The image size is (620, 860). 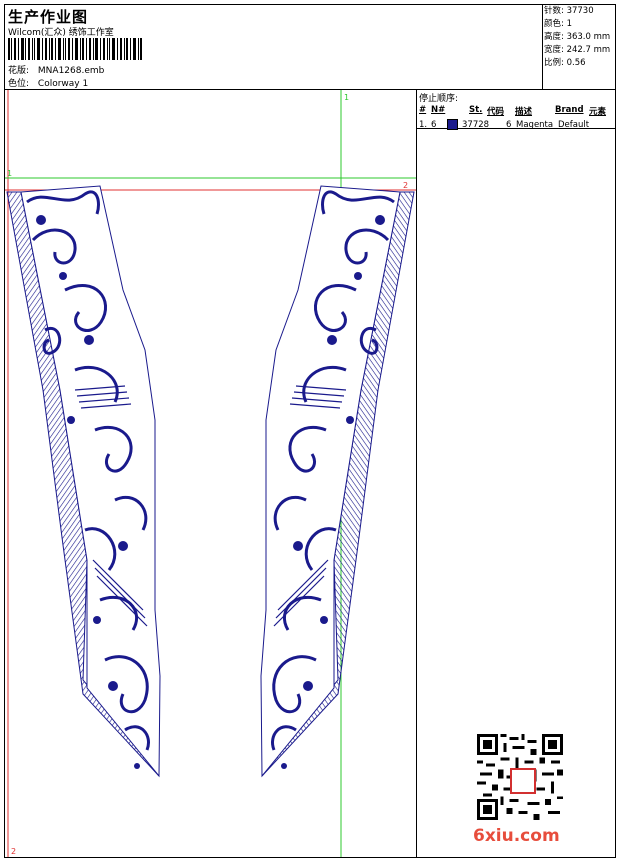 What do you see at coordinates (516, 836) in the screenshot?
I see `watermark: 6xiu.com` at bounding box center [516, 836].